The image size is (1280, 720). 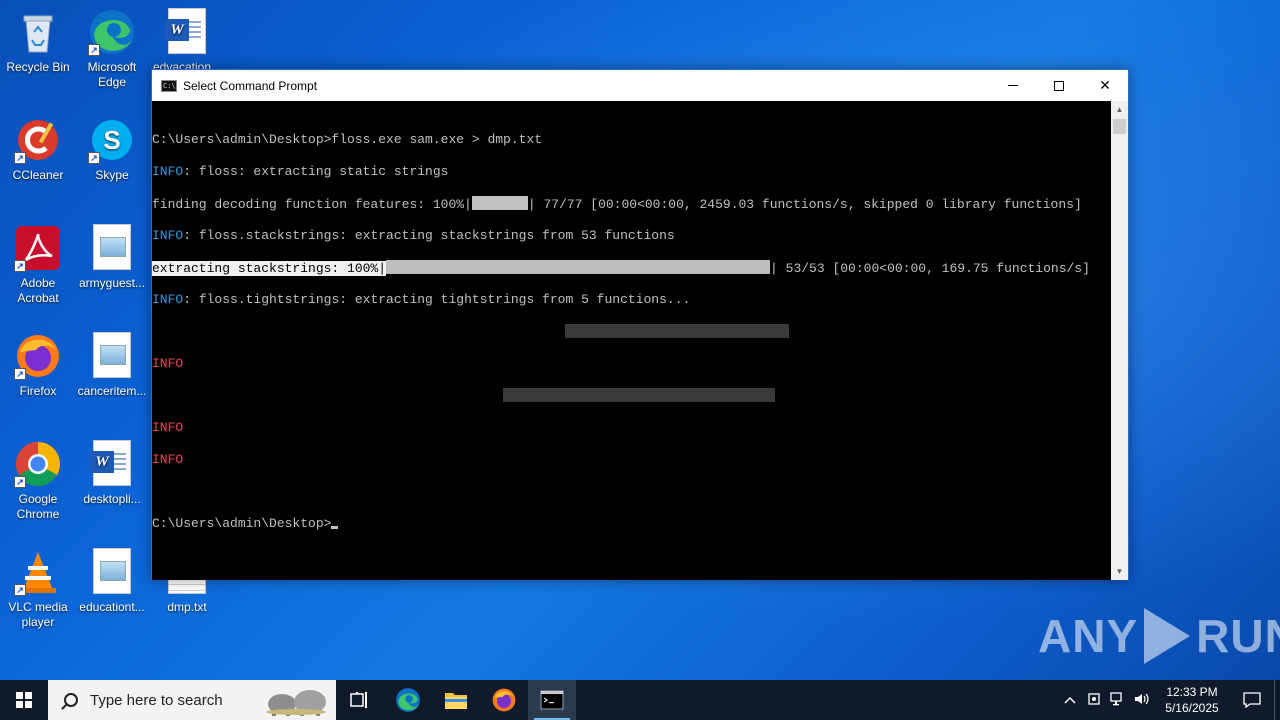 I want to click on watermark-play-icon, so click(x=1167, y=636).